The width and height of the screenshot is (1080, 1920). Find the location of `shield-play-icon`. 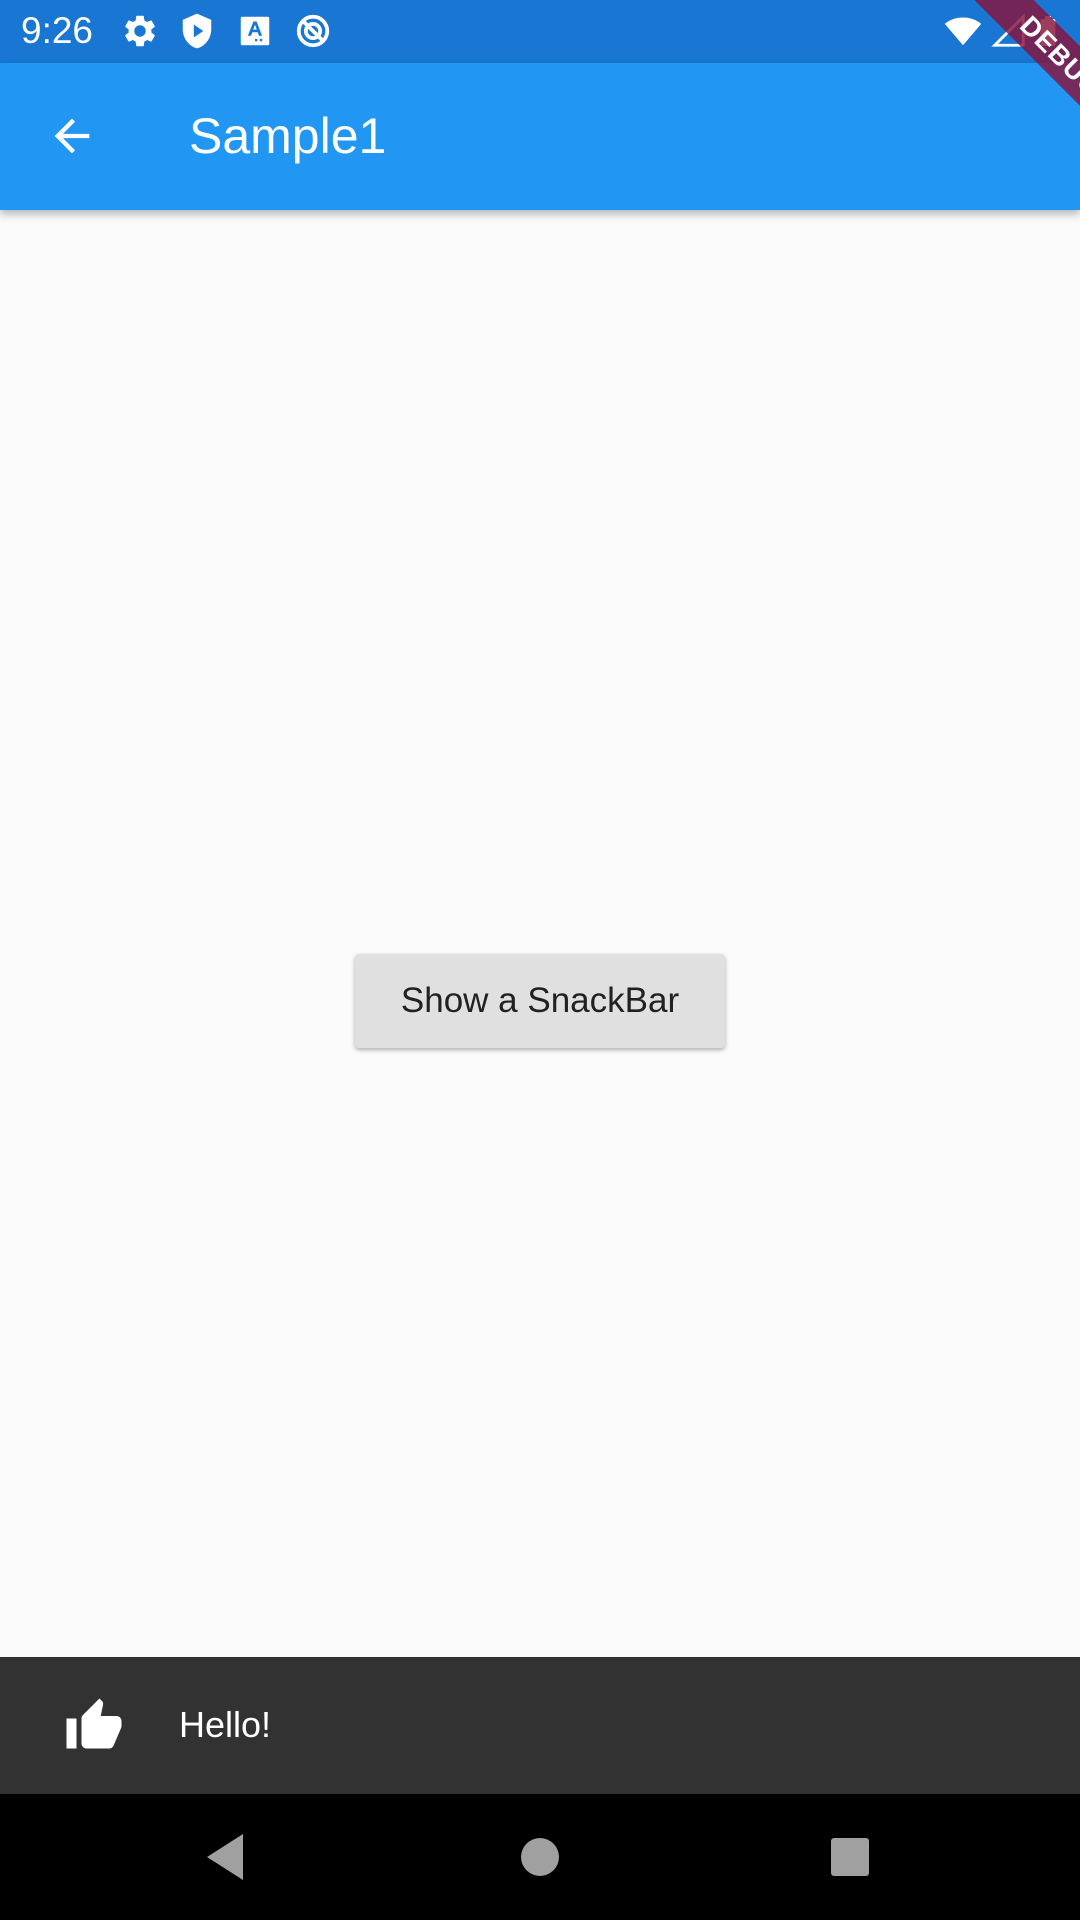

shield-play-icon is located at coordinates (197, 31).